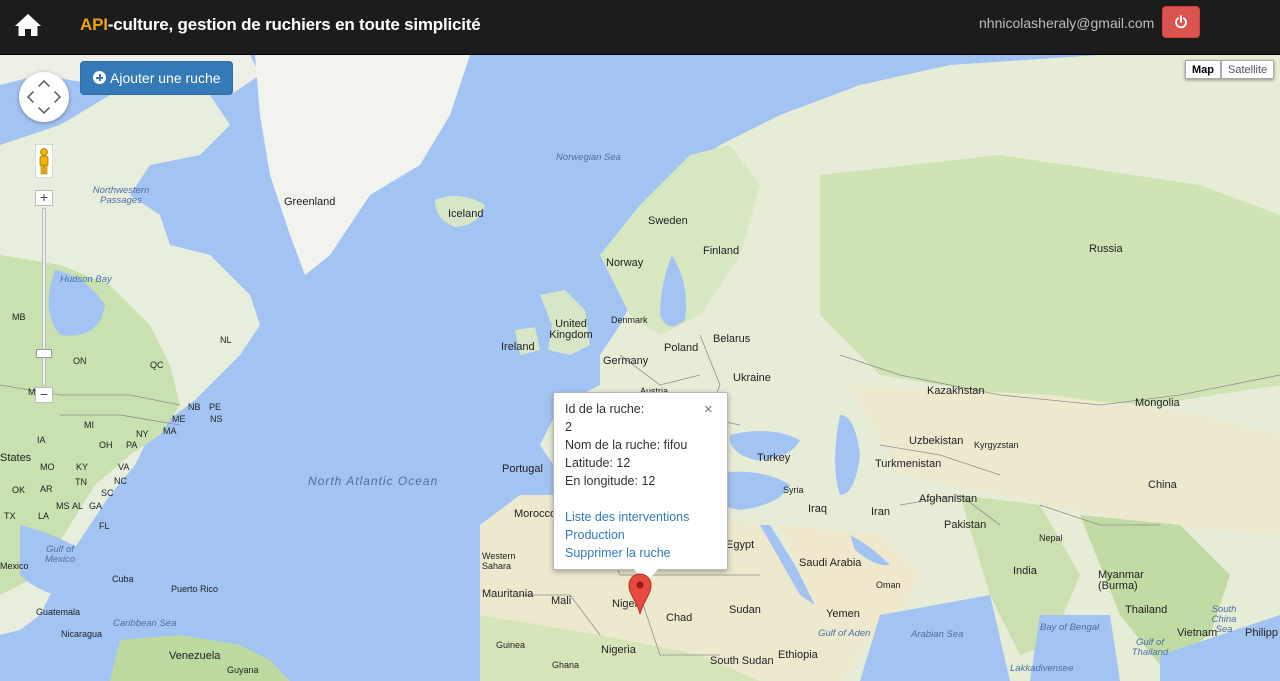  What do you see at coordinates (721, 251) in the screenshot?
I see `map-label: Finland` at bounding box center [721, 251].